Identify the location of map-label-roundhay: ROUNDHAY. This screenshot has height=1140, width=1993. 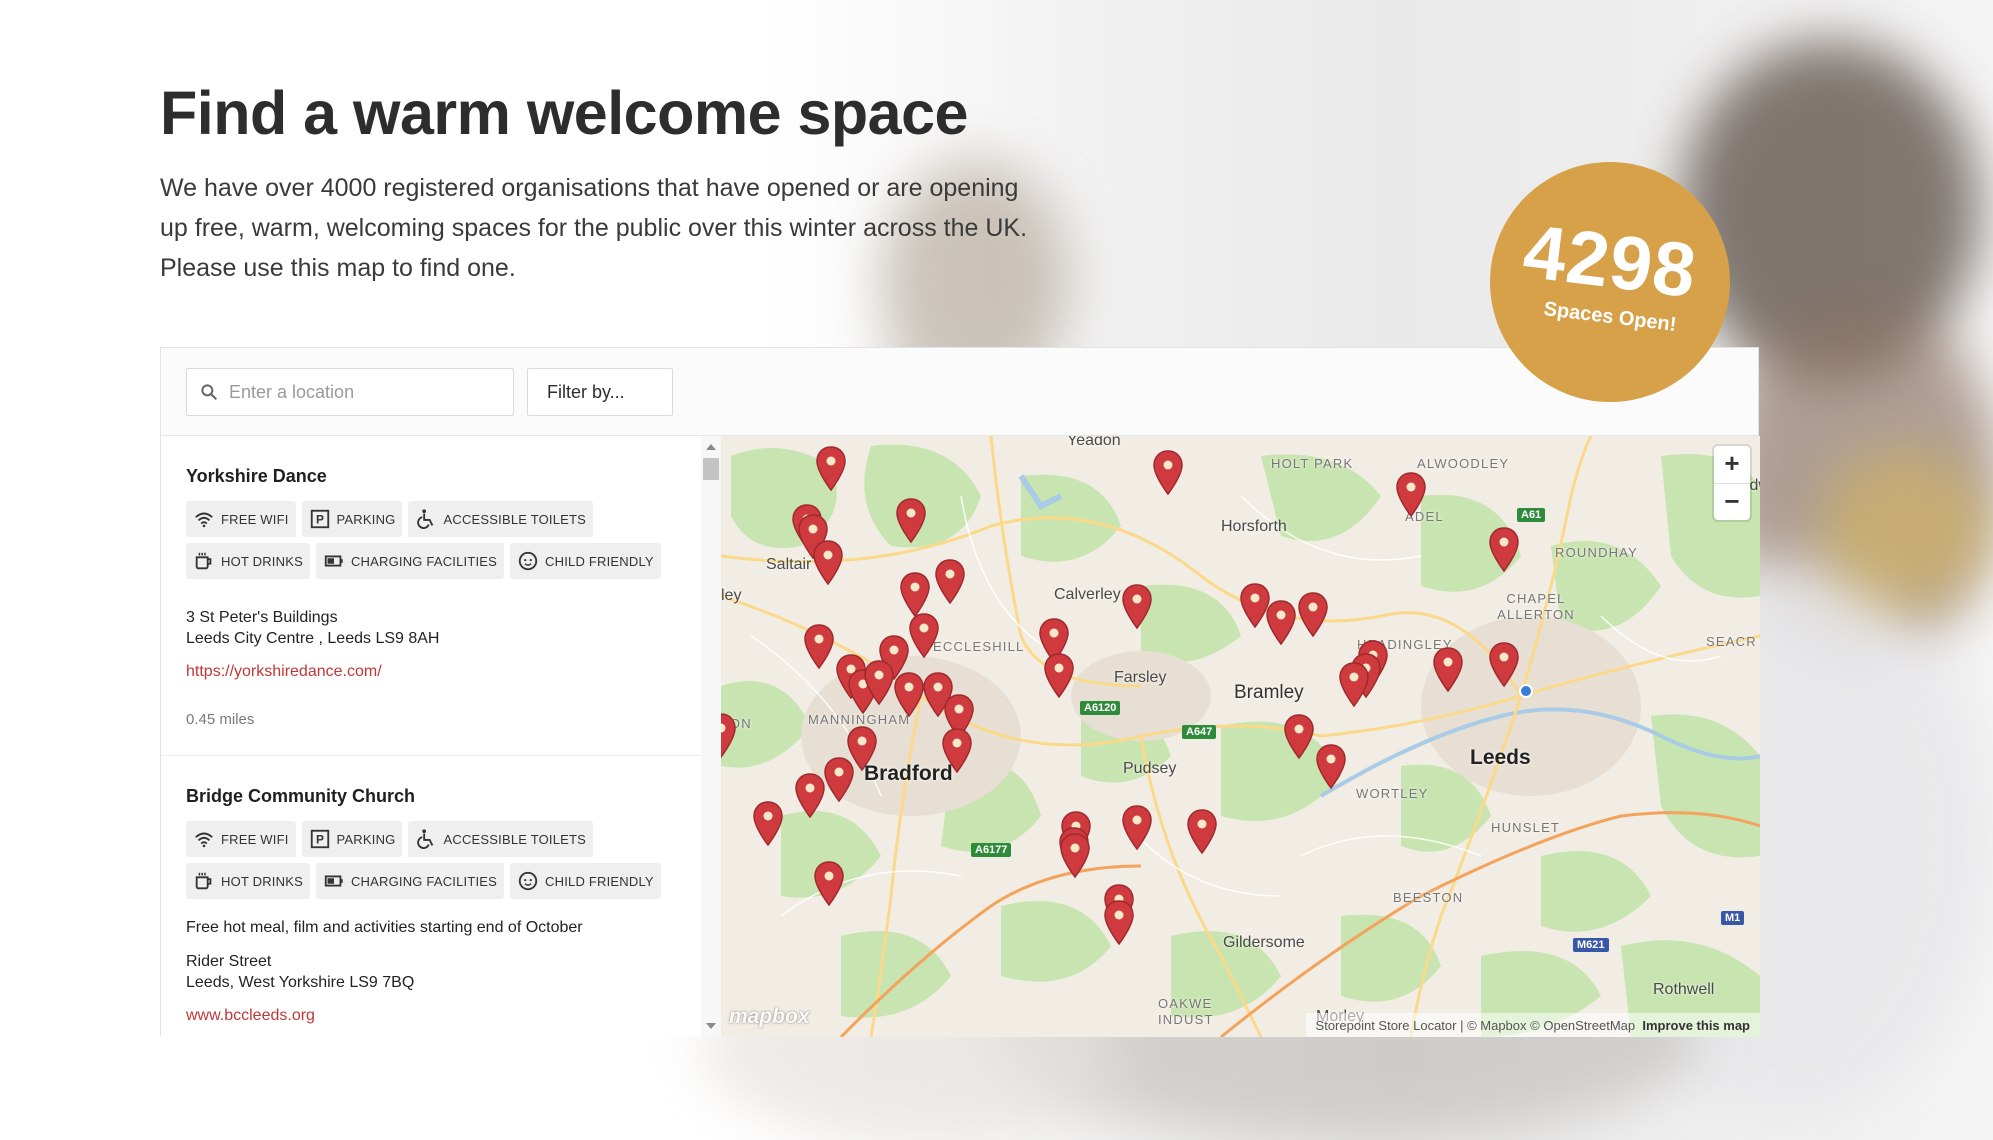
(1597, 552).